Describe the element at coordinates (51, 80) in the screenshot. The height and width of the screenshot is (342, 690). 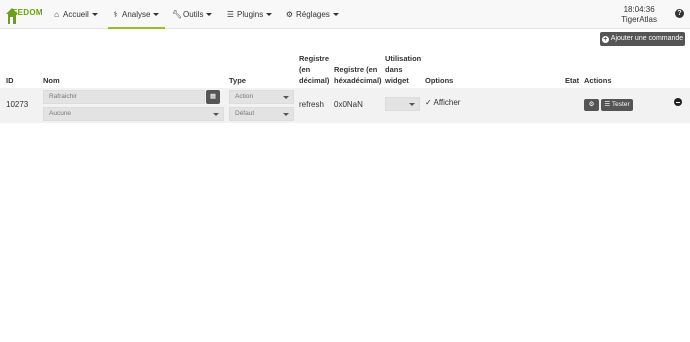
I see `header-nom: Nom` at that location.